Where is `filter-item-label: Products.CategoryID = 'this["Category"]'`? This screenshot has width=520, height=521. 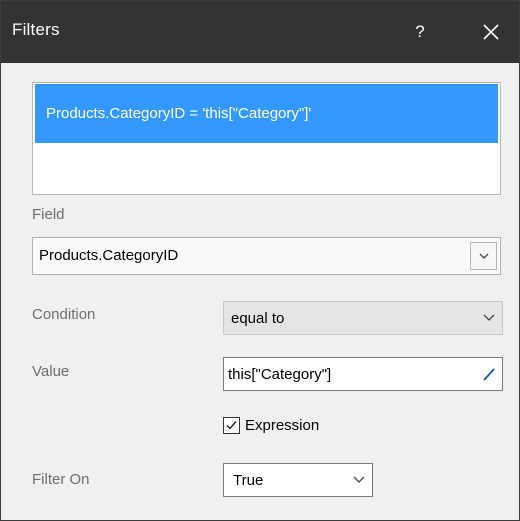
filter-item-label: Products.CategoryID = 'this["Category"]' is located at coordinates (179, 113).